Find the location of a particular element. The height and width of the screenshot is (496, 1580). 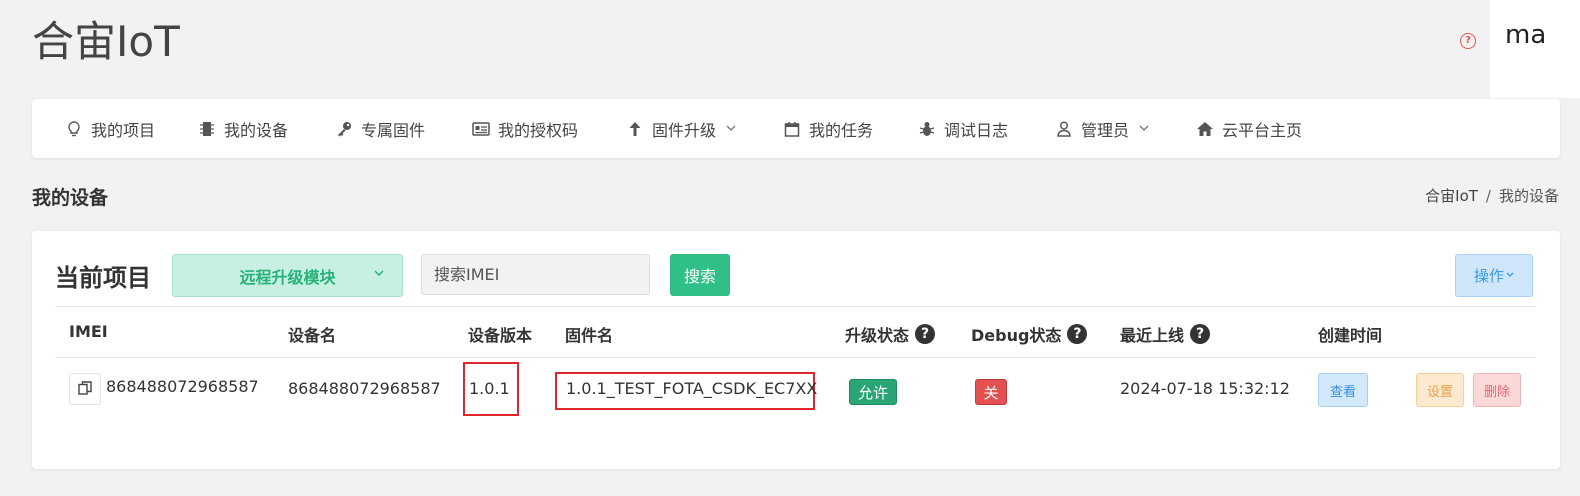

column-header-created-time: 创建时间 is located at coordinates (1350, 335).